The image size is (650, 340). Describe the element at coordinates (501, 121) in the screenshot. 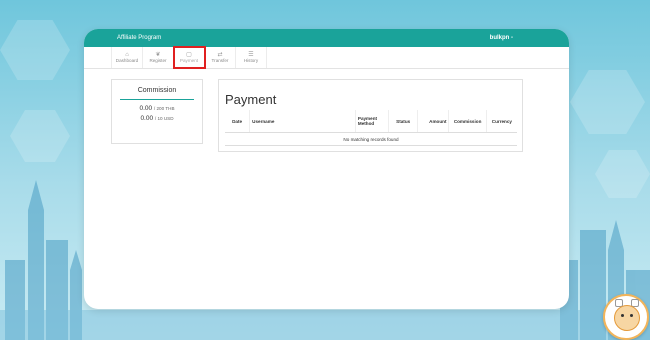

I see `column-header-currency: Currency` at that location.